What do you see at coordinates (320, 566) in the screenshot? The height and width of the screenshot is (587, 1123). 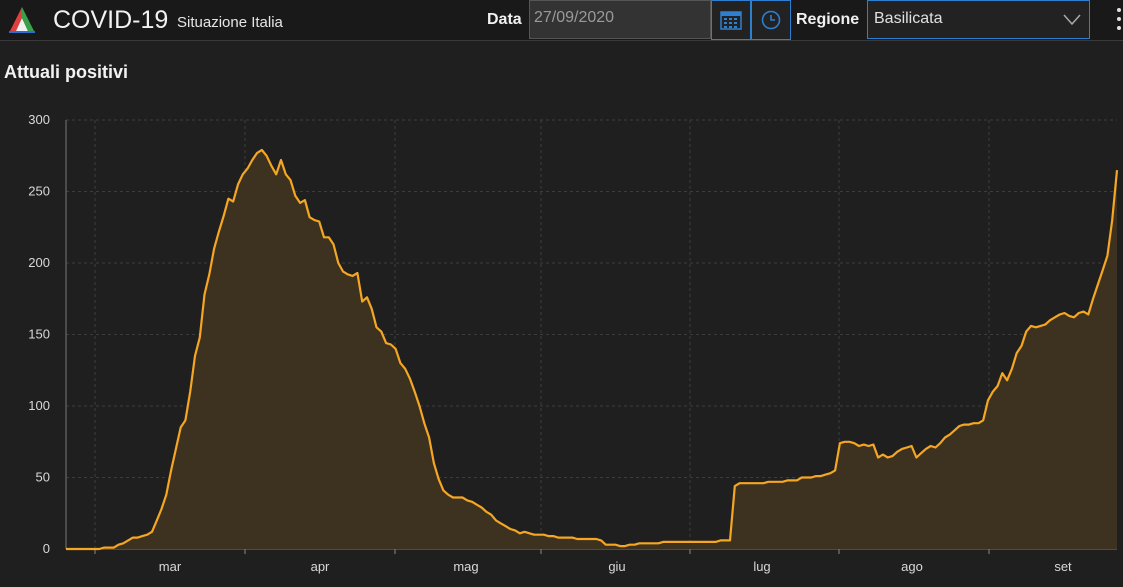 I see `x-tick-label: apr` at bounding box center [320, 566].